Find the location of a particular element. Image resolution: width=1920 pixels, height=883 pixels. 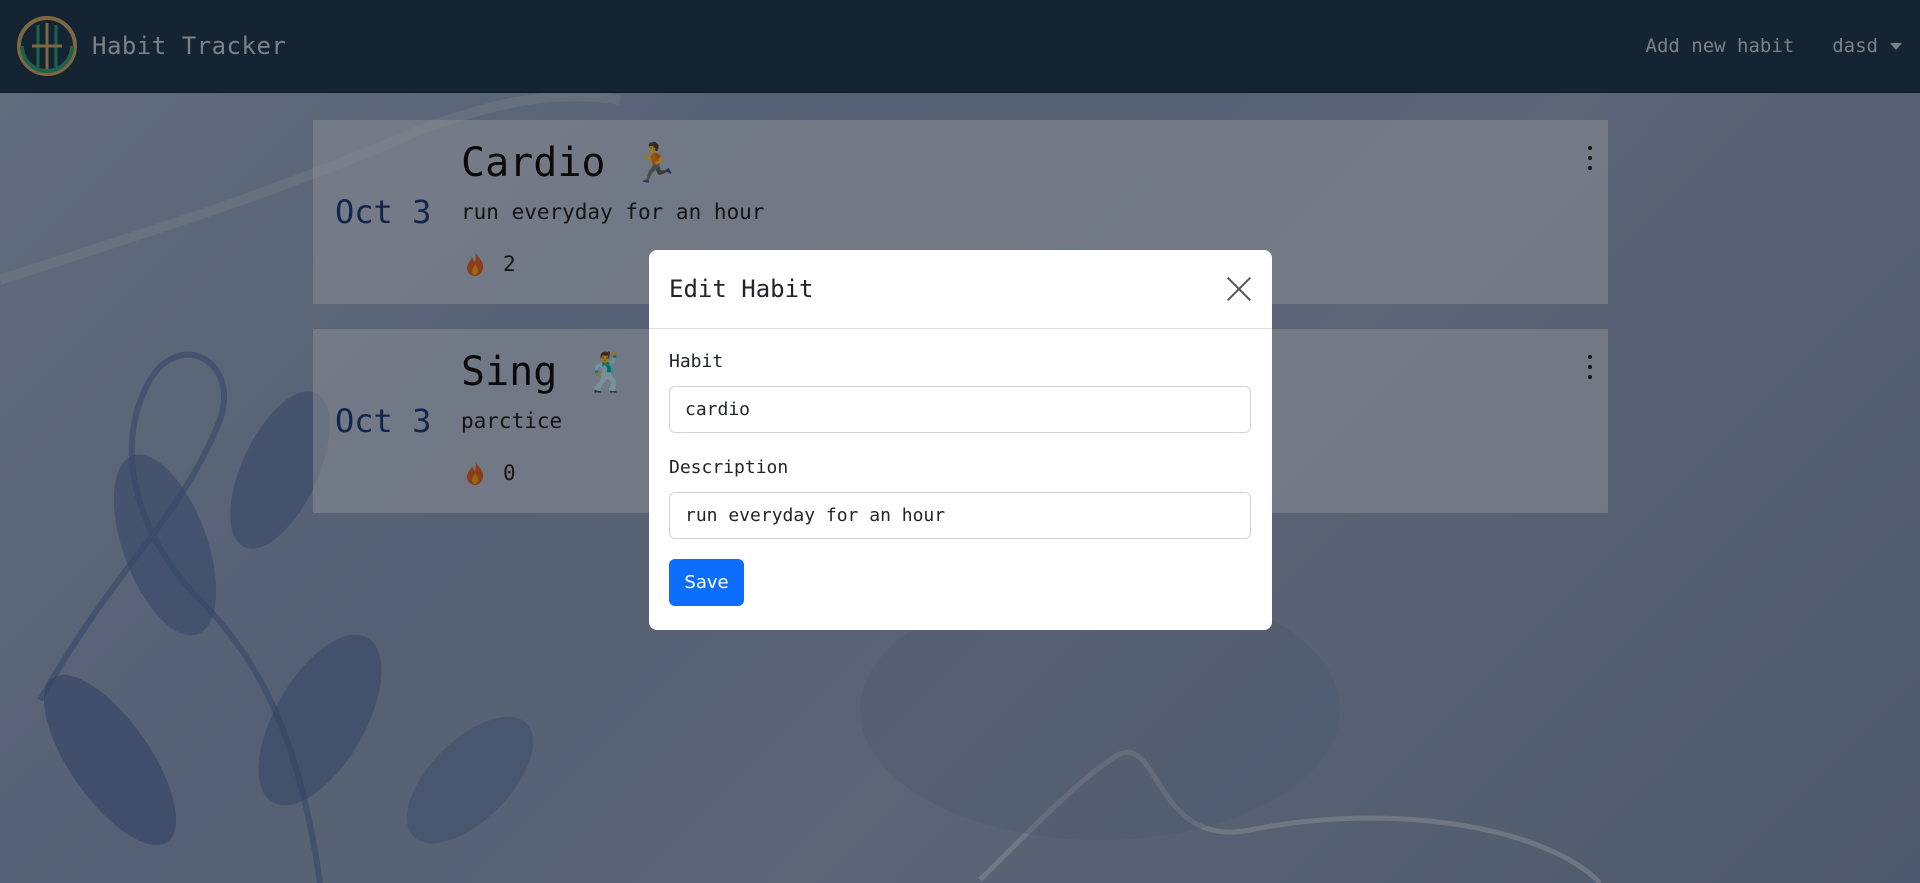

modal-title: Edit Habit is located at coordinates (741, 289).